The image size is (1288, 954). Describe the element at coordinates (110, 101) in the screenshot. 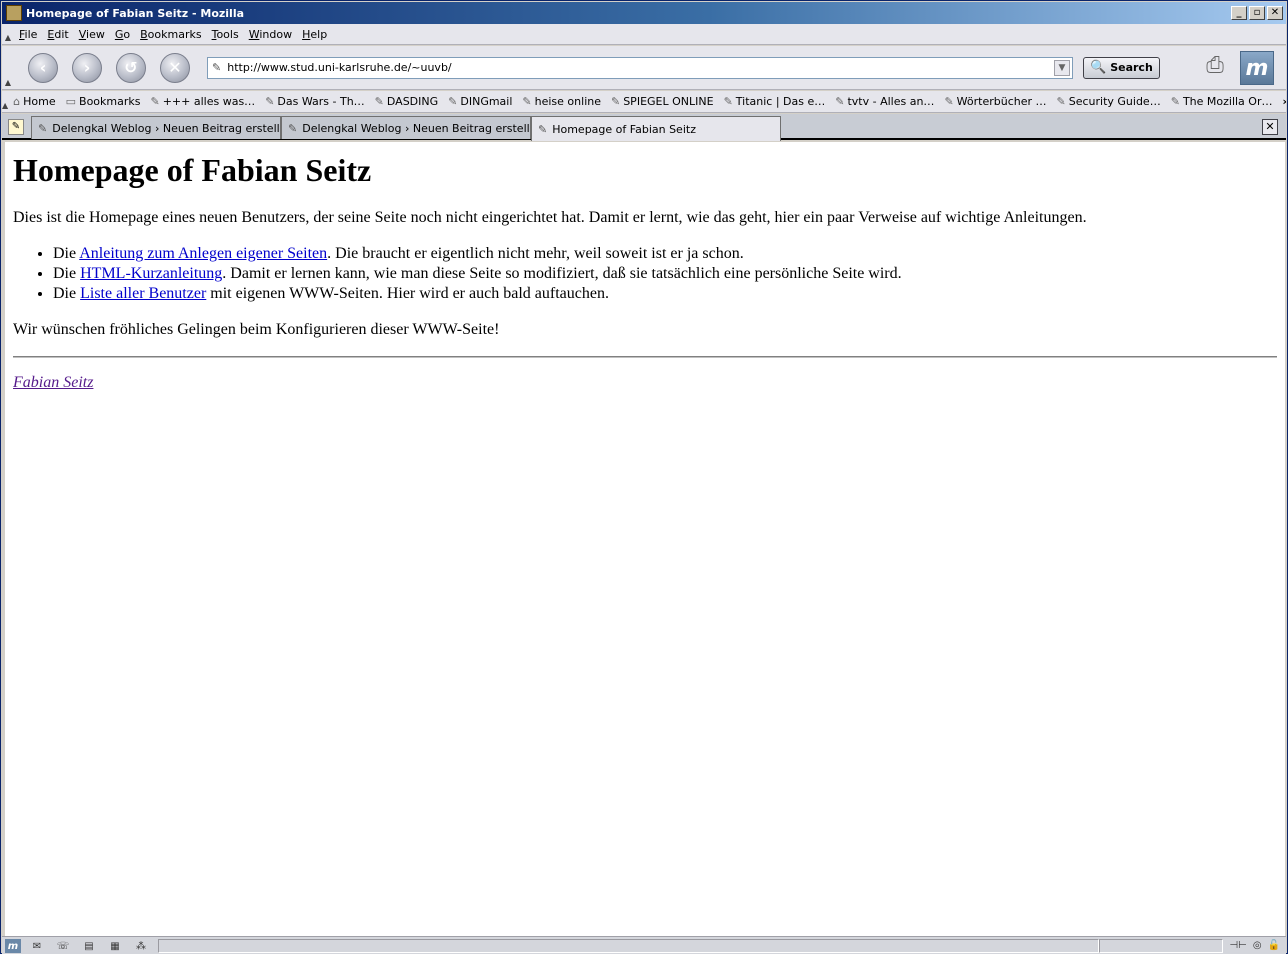

I see `bookmark-label: Bookmarks` at that location.